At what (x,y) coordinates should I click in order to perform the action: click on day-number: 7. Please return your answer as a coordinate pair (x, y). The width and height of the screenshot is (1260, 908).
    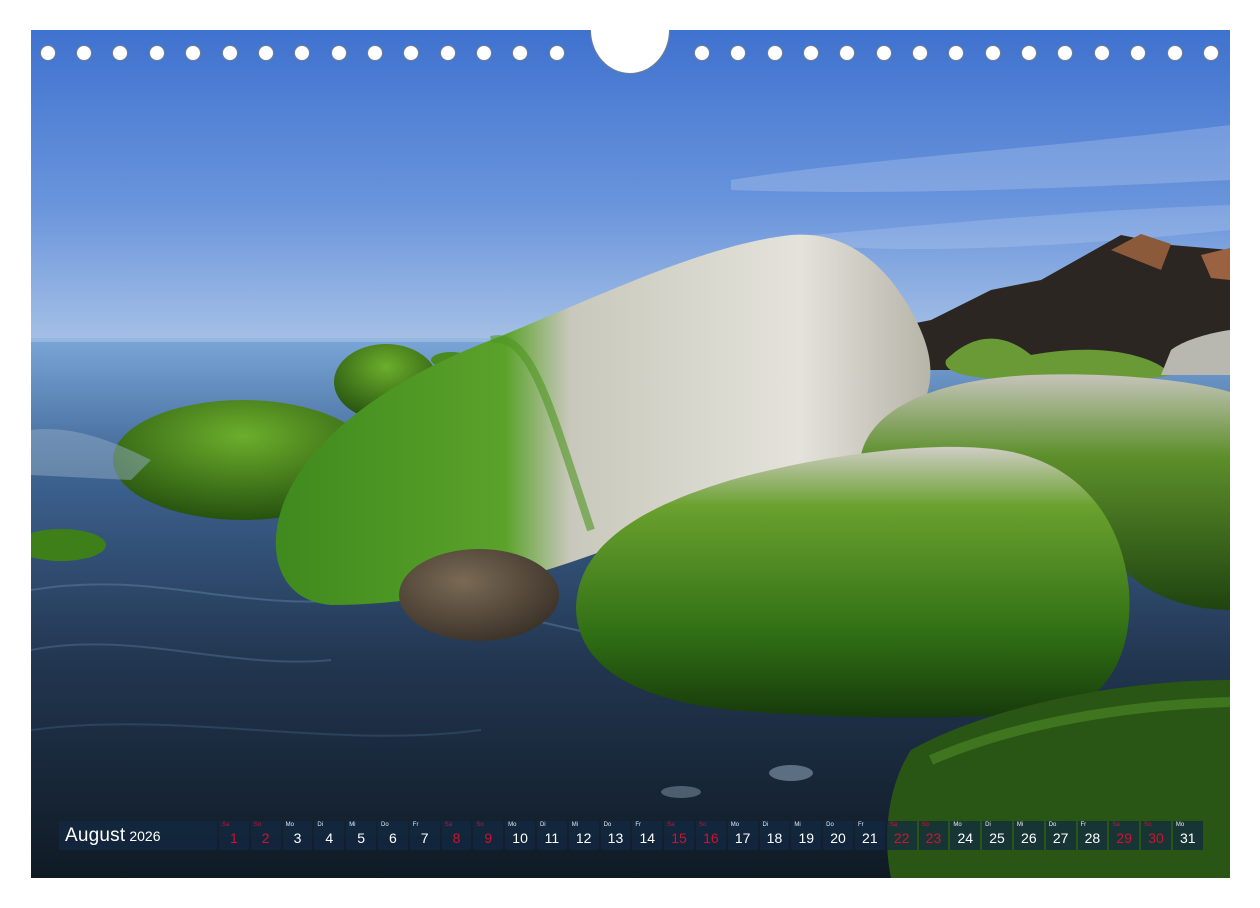
    Looking at the image, I should click on (424, 838).